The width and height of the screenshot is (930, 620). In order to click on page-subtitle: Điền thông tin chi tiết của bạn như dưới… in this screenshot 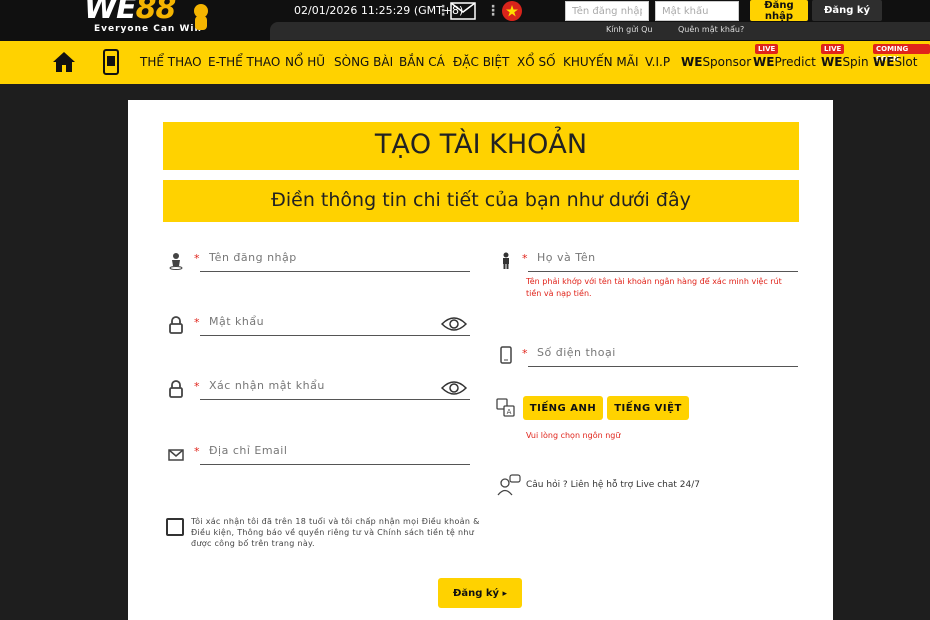, I will do `click(481, 201)`.